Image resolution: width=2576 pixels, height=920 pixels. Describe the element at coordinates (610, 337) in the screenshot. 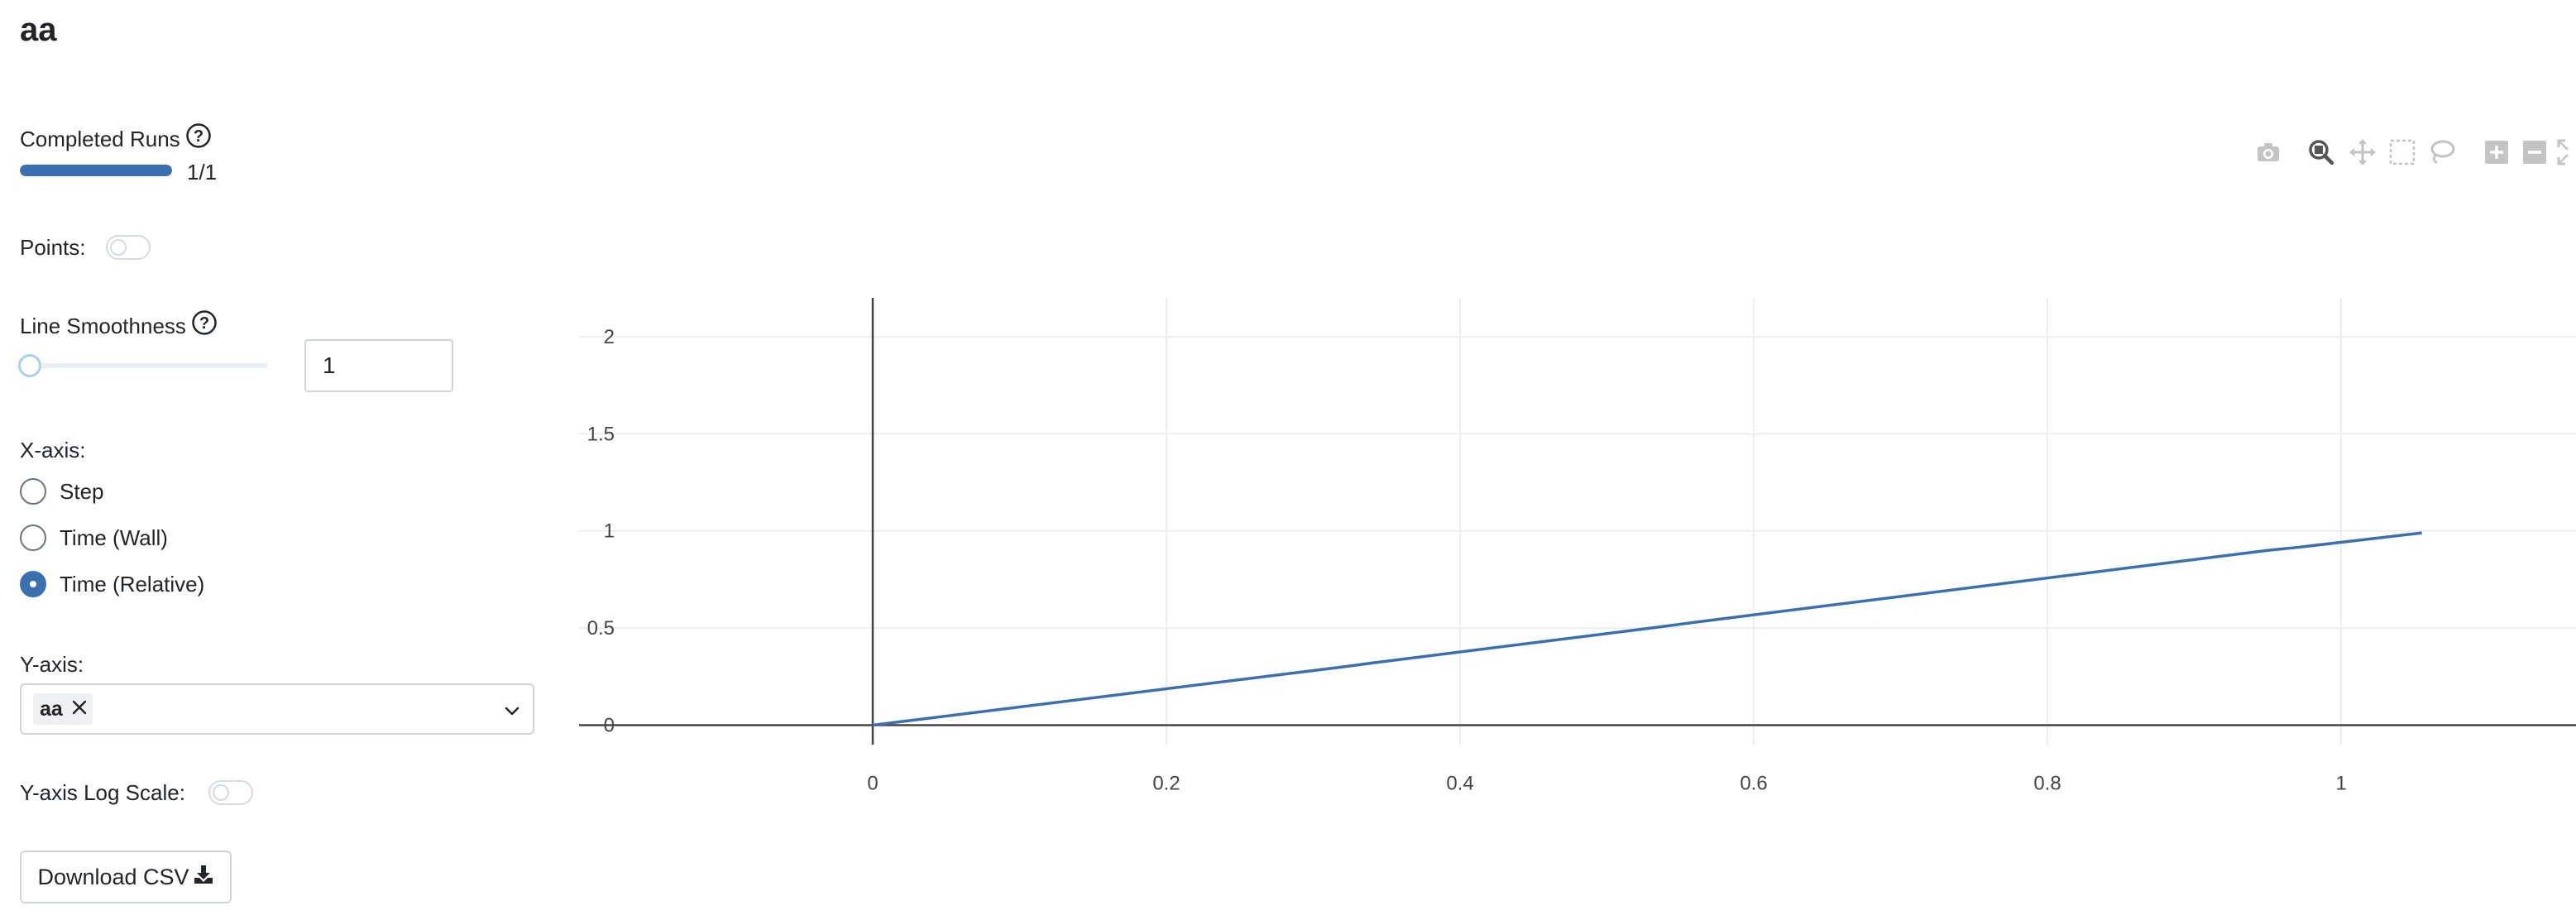

I see `y-tick-label: 2` at that location.